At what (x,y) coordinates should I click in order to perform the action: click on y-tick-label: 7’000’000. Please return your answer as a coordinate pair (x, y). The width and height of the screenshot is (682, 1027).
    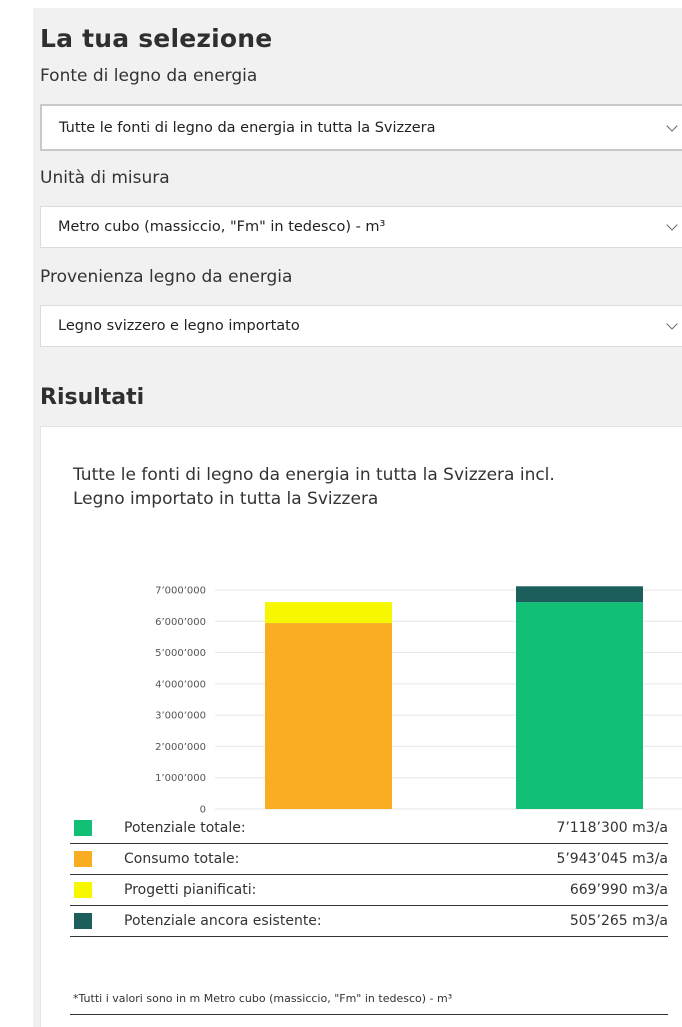
    Looking at the image, I should click on (180, 591).